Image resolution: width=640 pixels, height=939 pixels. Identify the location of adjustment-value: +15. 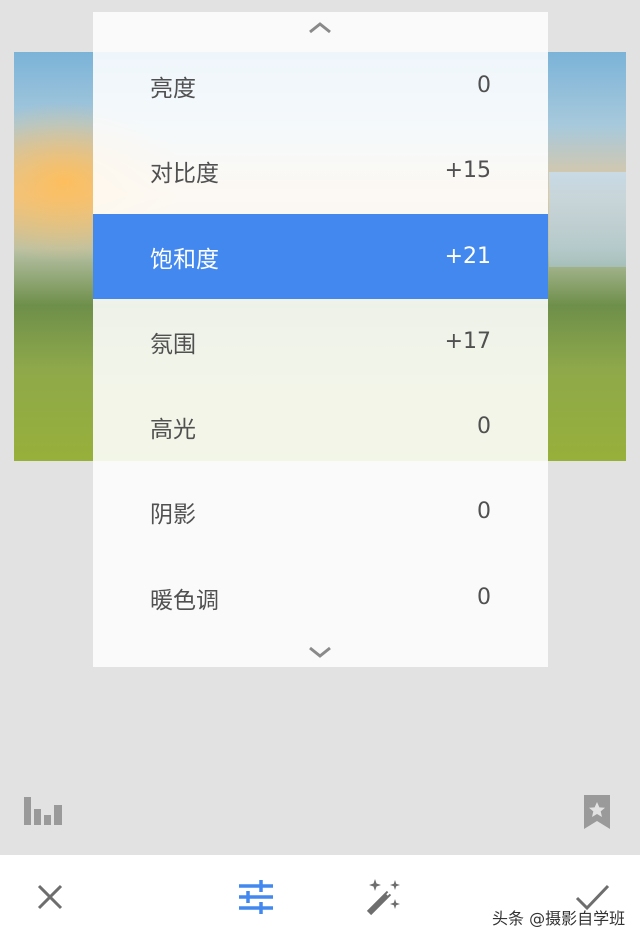
(467, 170).